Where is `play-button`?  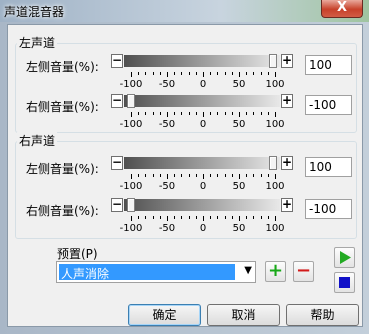 play-button is located at coordinates (344, 257).